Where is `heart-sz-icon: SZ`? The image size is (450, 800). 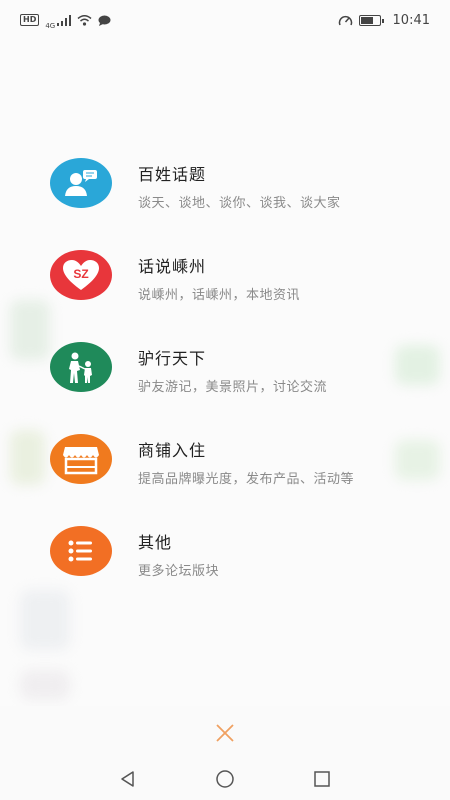 heart-sz-icon: SZ is located at coordinates (81, 275).